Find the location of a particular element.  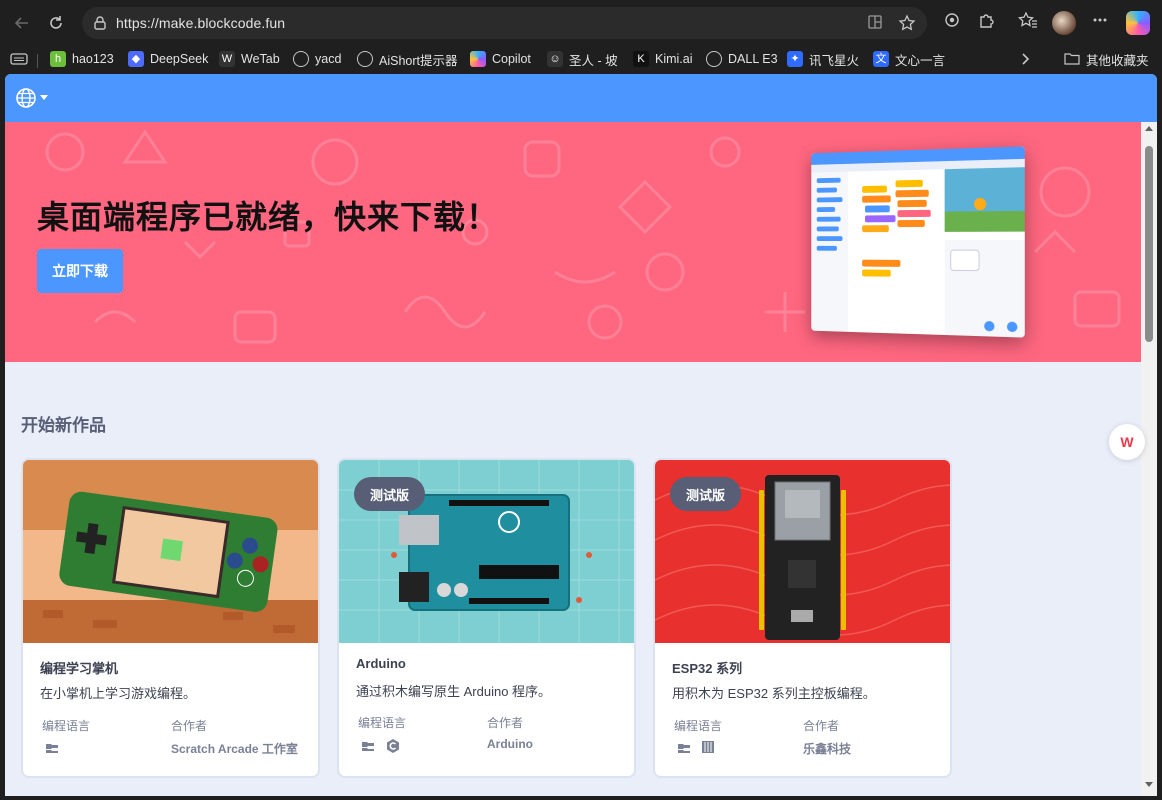

partner-name: Scratch Arcade 工作室 is located at coordinates (234, 749).